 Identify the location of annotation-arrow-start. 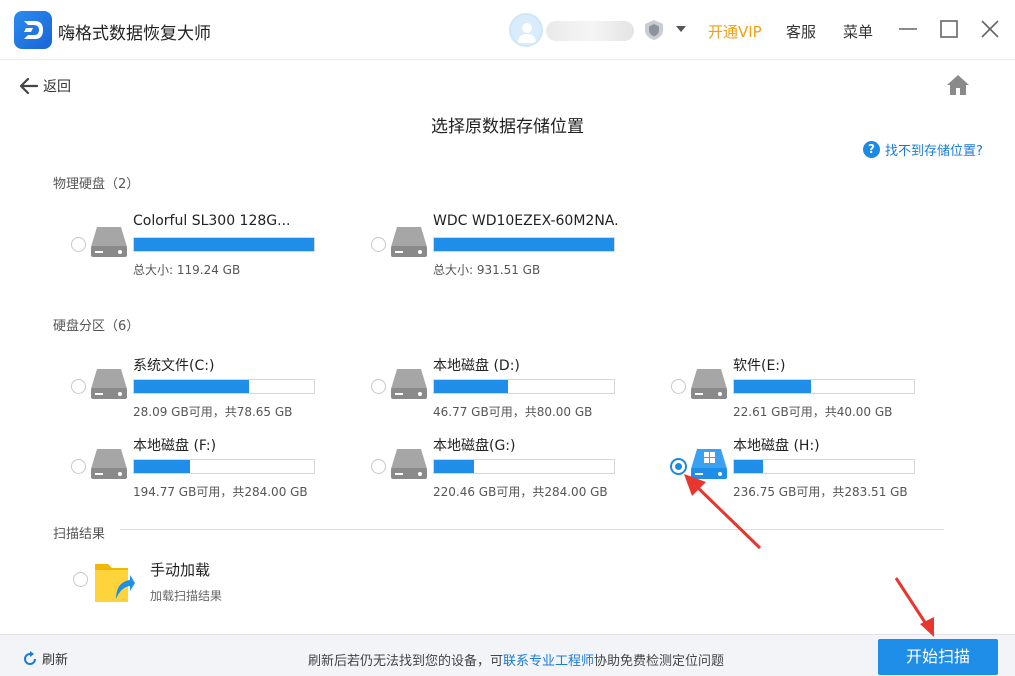
(914, 607).